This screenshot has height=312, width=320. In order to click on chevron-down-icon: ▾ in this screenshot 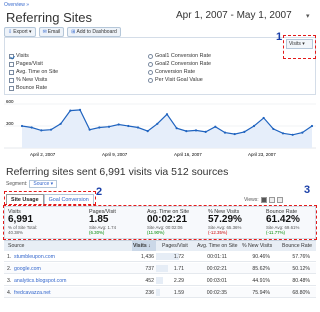, I will do `click(308, 16)`.